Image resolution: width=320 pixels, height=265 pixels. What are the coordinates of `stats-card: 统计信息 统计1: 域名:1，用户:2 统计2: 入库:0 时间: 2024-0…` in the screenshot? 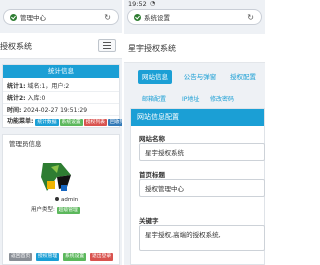 It's located at (62, 96).